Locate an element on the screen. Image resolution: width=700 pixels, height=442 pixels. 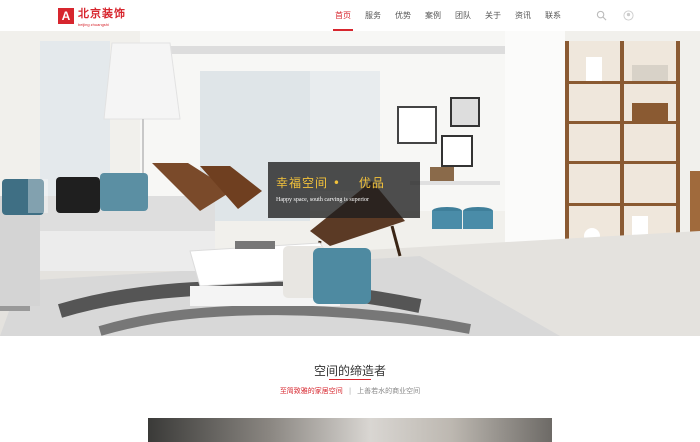
section-subtitles: 至简致雅的家居空间 | 上善若水的商业空间 is located at coordinates (350, 391).